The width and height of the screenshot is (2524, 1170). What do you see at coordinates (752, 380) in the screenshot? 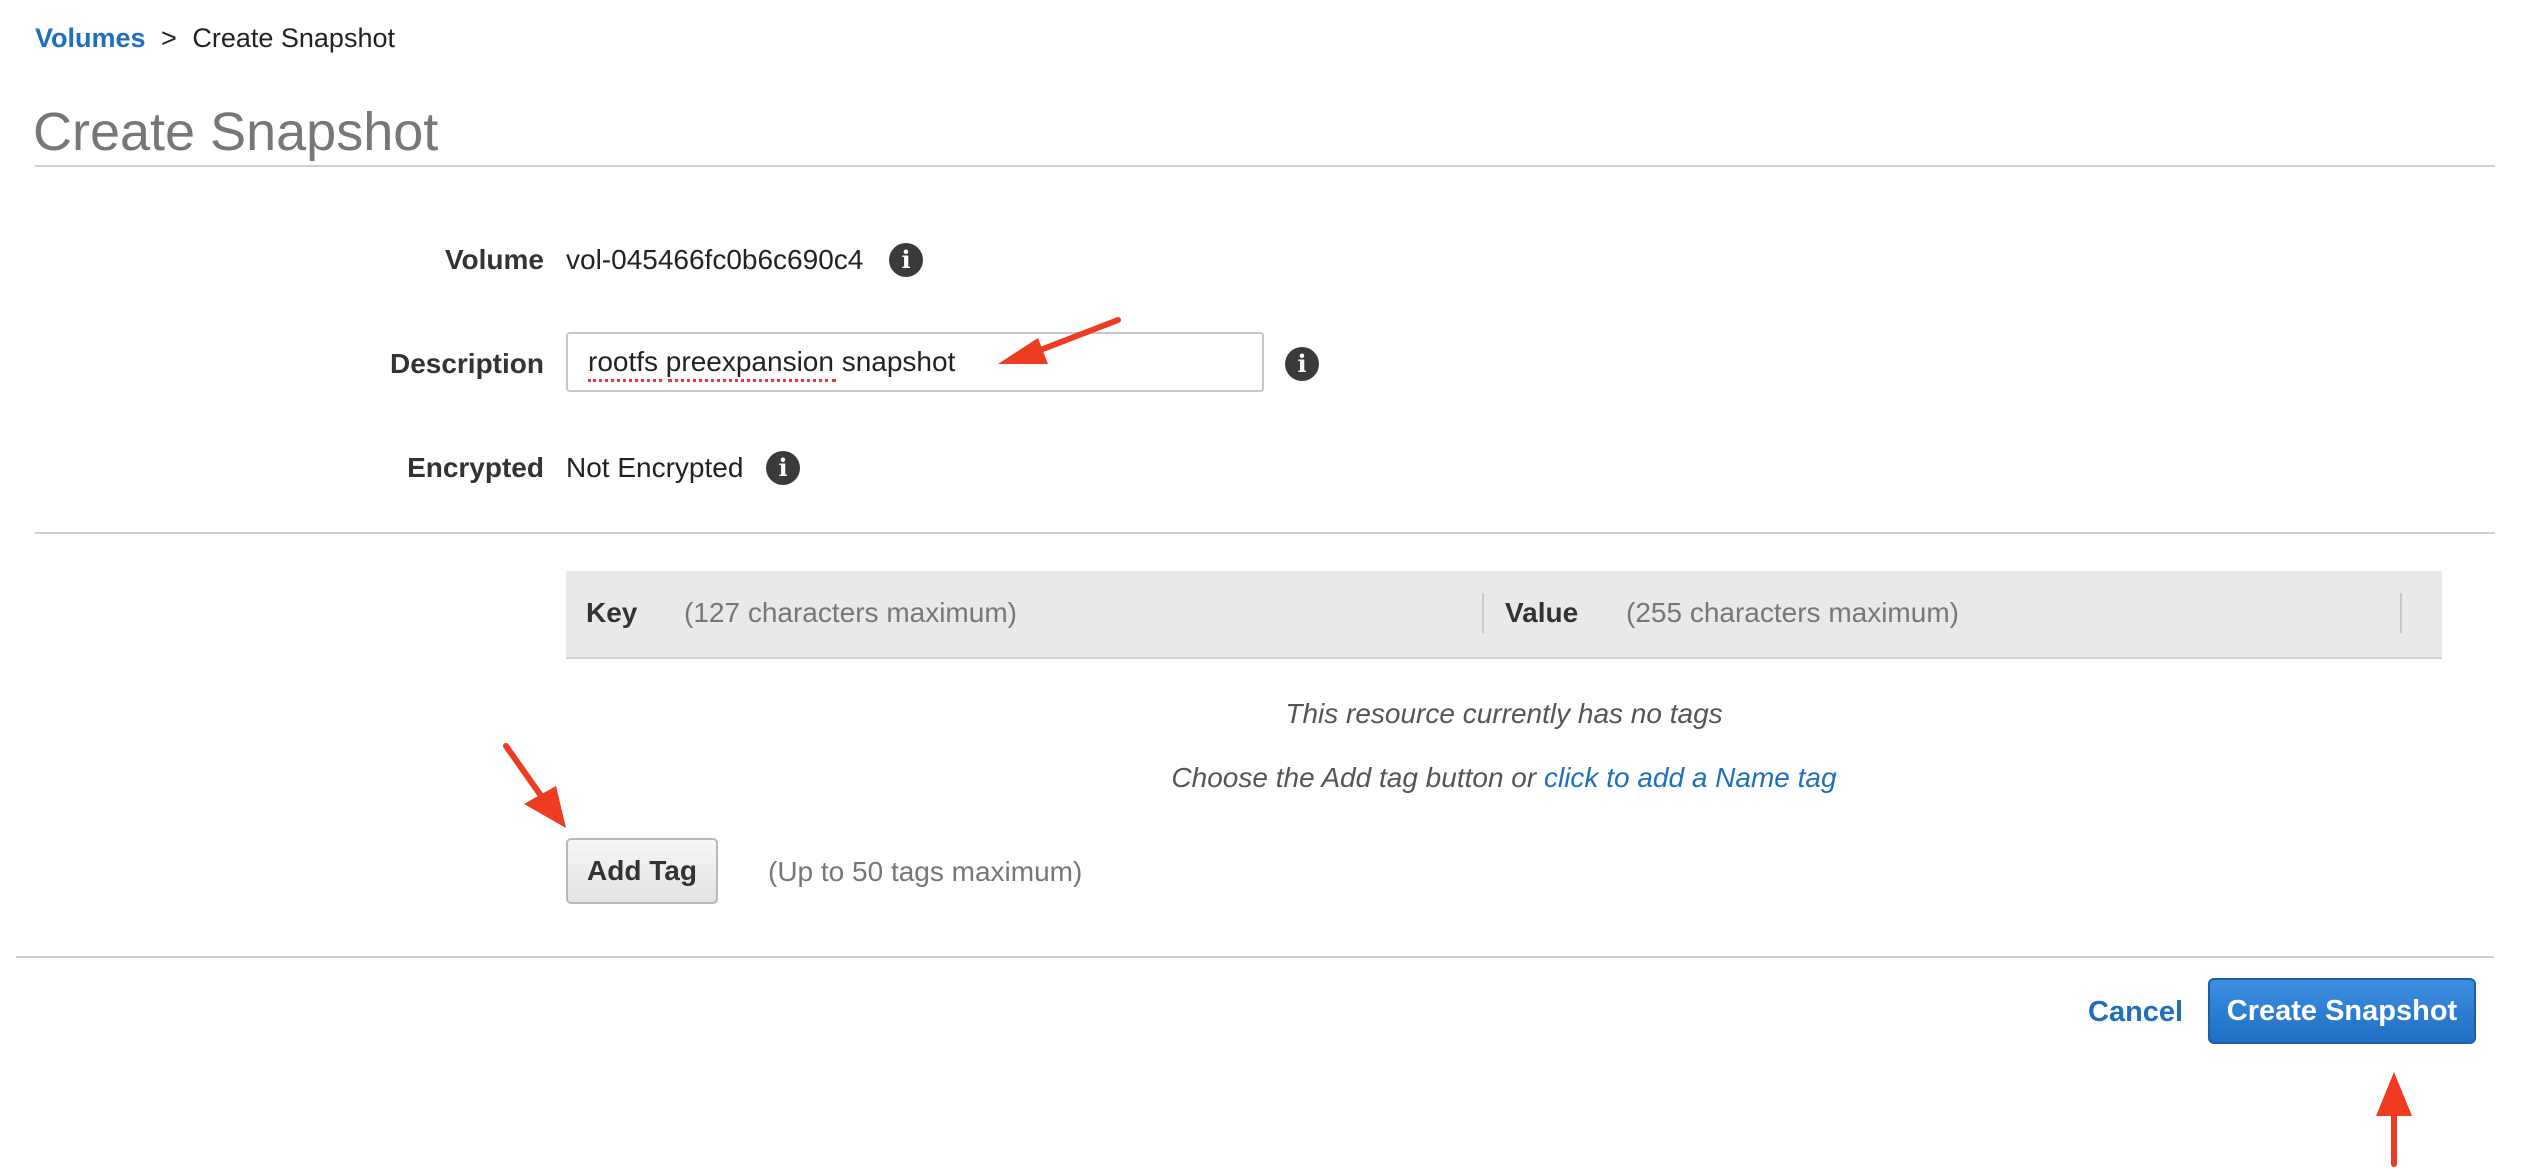
I see `spellcheck-underline-preexpansion` at bounding box center [752, 380].